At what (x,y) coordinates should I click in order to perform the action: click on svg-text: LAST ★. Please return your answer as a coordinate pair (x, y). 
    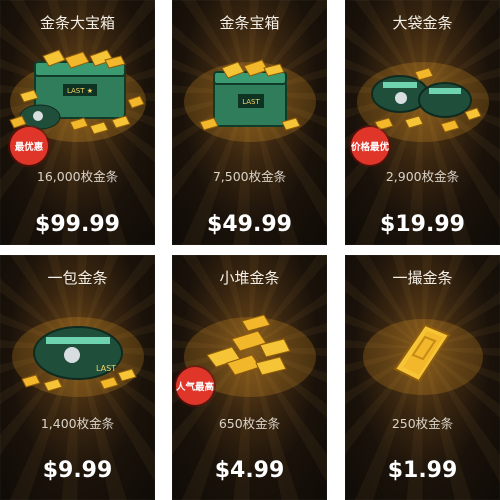
    Looking at the image, I should click on (80, 91).